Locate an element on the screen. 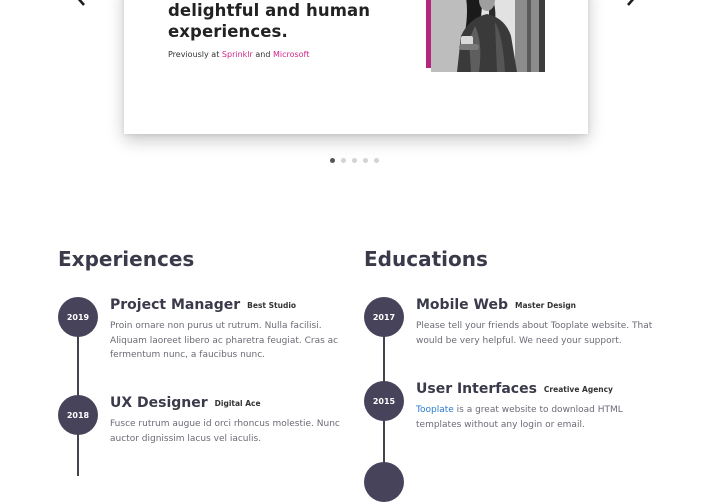 The width and height of the screenshot is (720, 502). experiences-title: Experiences is located at coordinates (126, 259).